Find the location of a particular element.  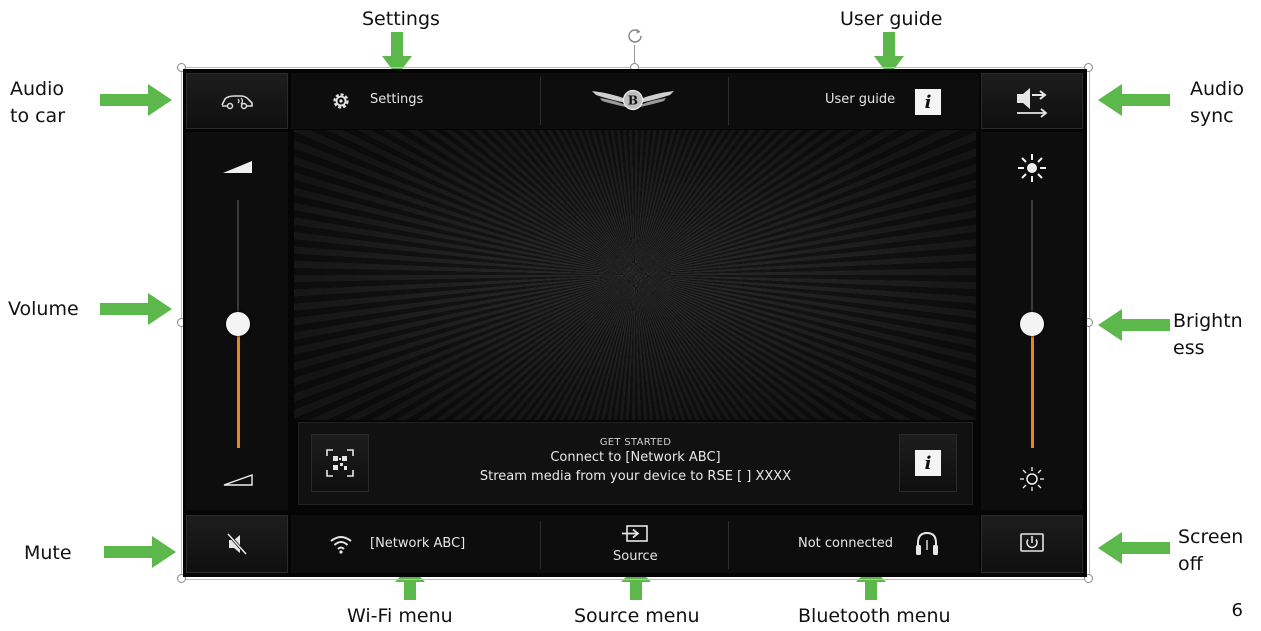

brightness-fill is located at coordinates (1032, 386).